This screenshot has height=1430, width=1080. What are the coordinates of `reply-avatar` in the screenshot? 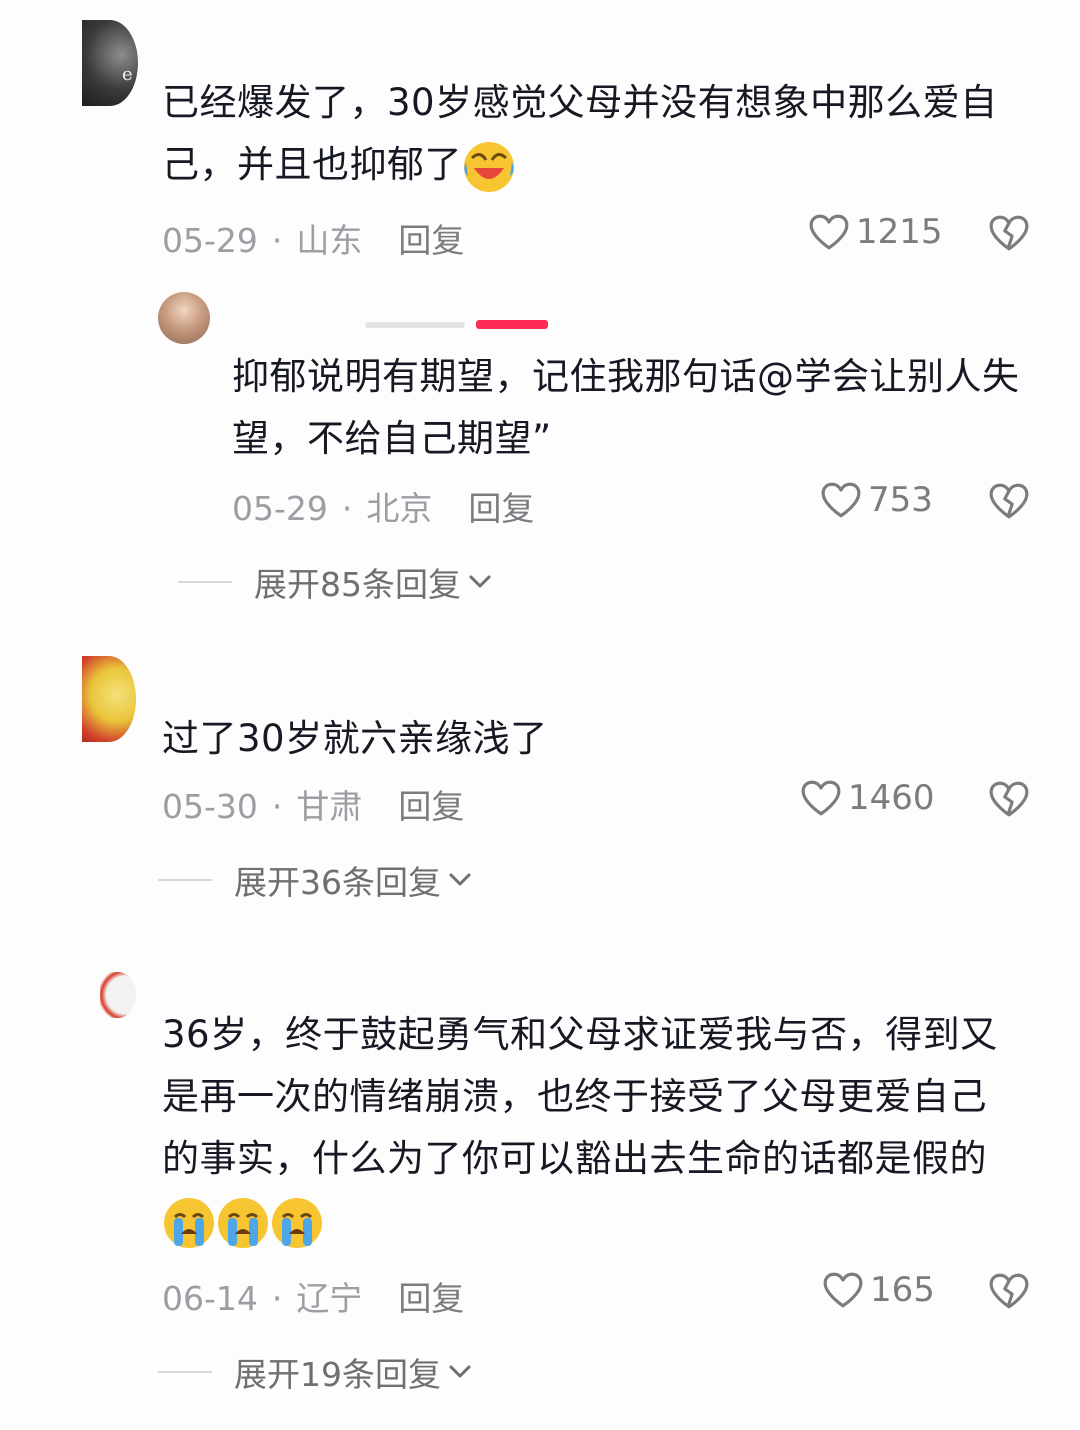 It's located at (184, 318).